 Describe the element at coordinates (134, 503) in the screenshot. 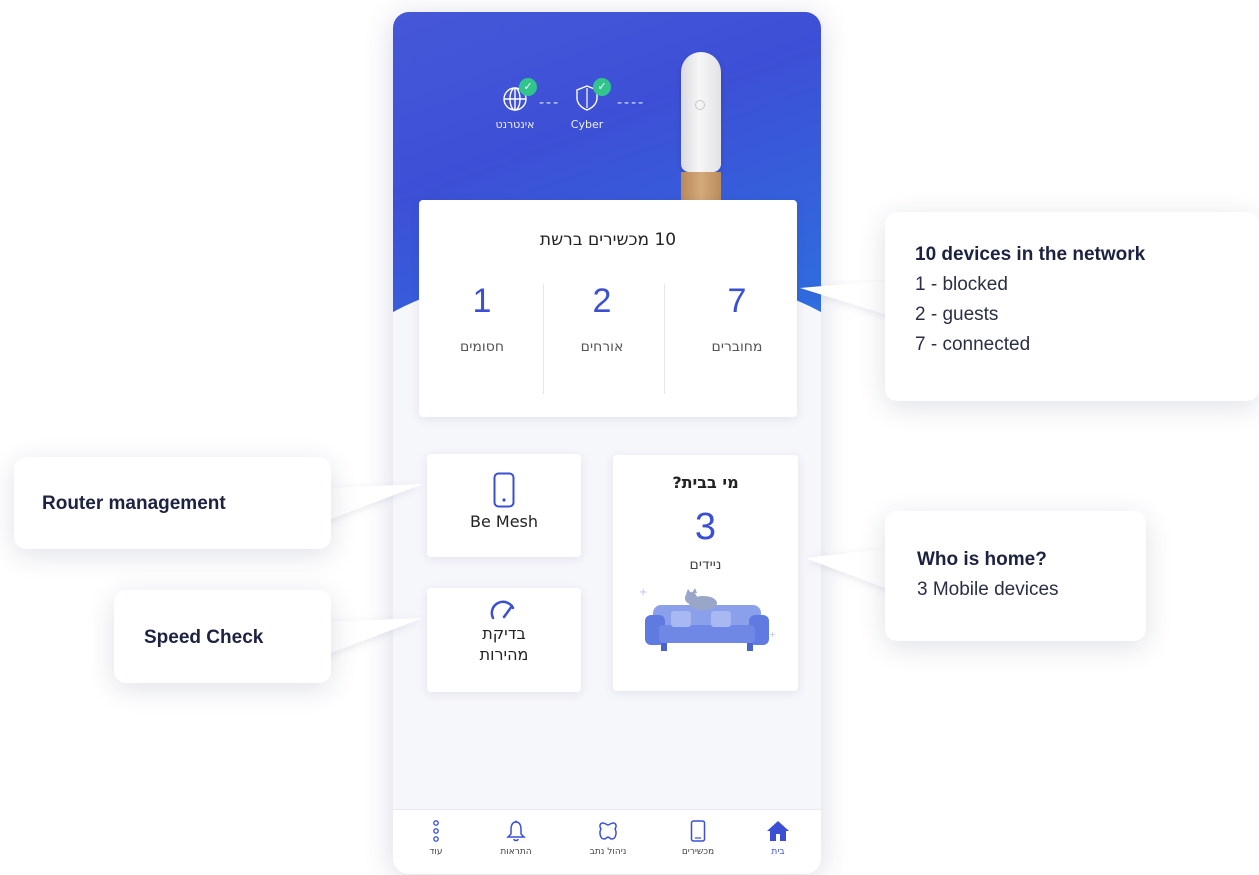

I see `callout-router-title: Router management` at that location.